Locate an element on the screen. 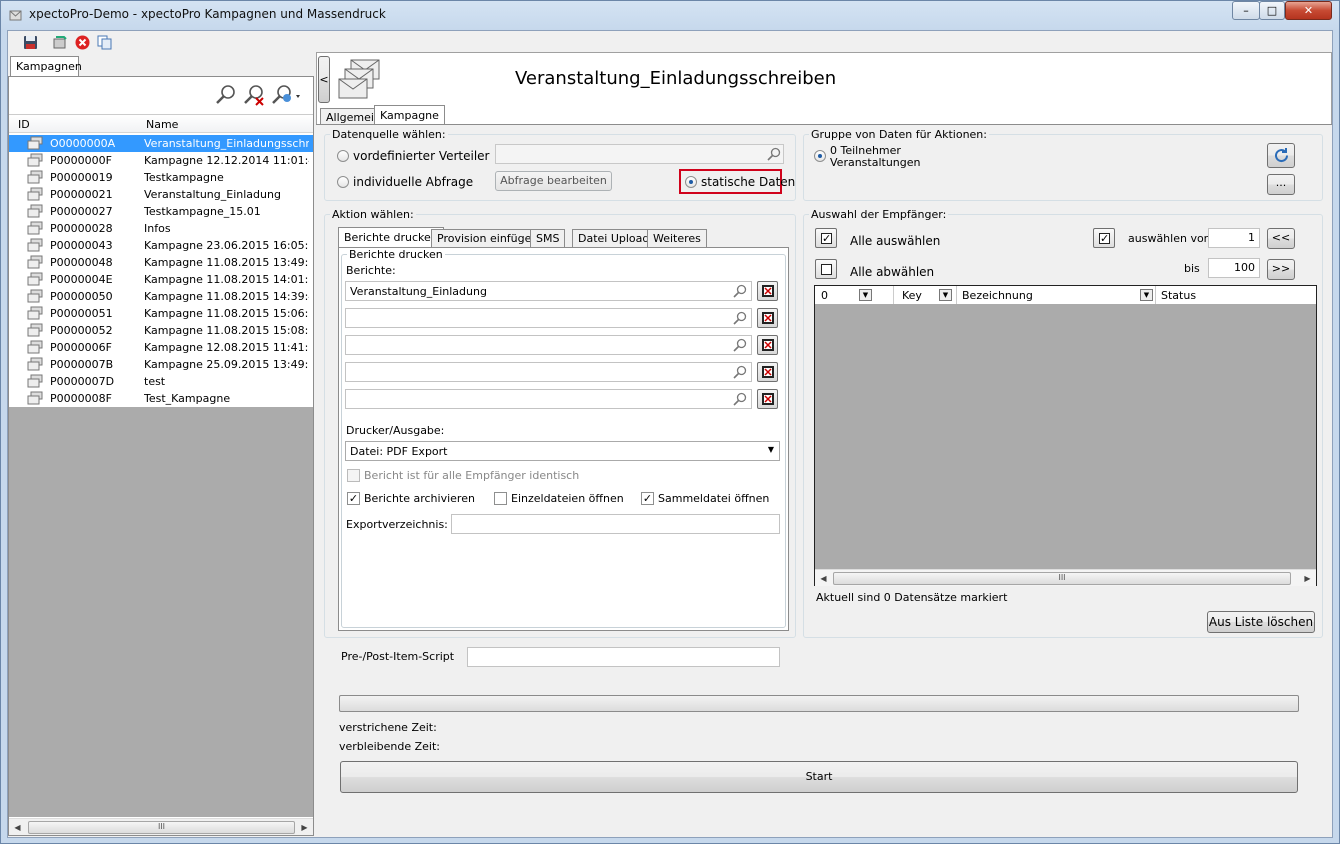 The height and width of the screenshot is (844, 1340). app-icon is located at coordinates (15, 15).